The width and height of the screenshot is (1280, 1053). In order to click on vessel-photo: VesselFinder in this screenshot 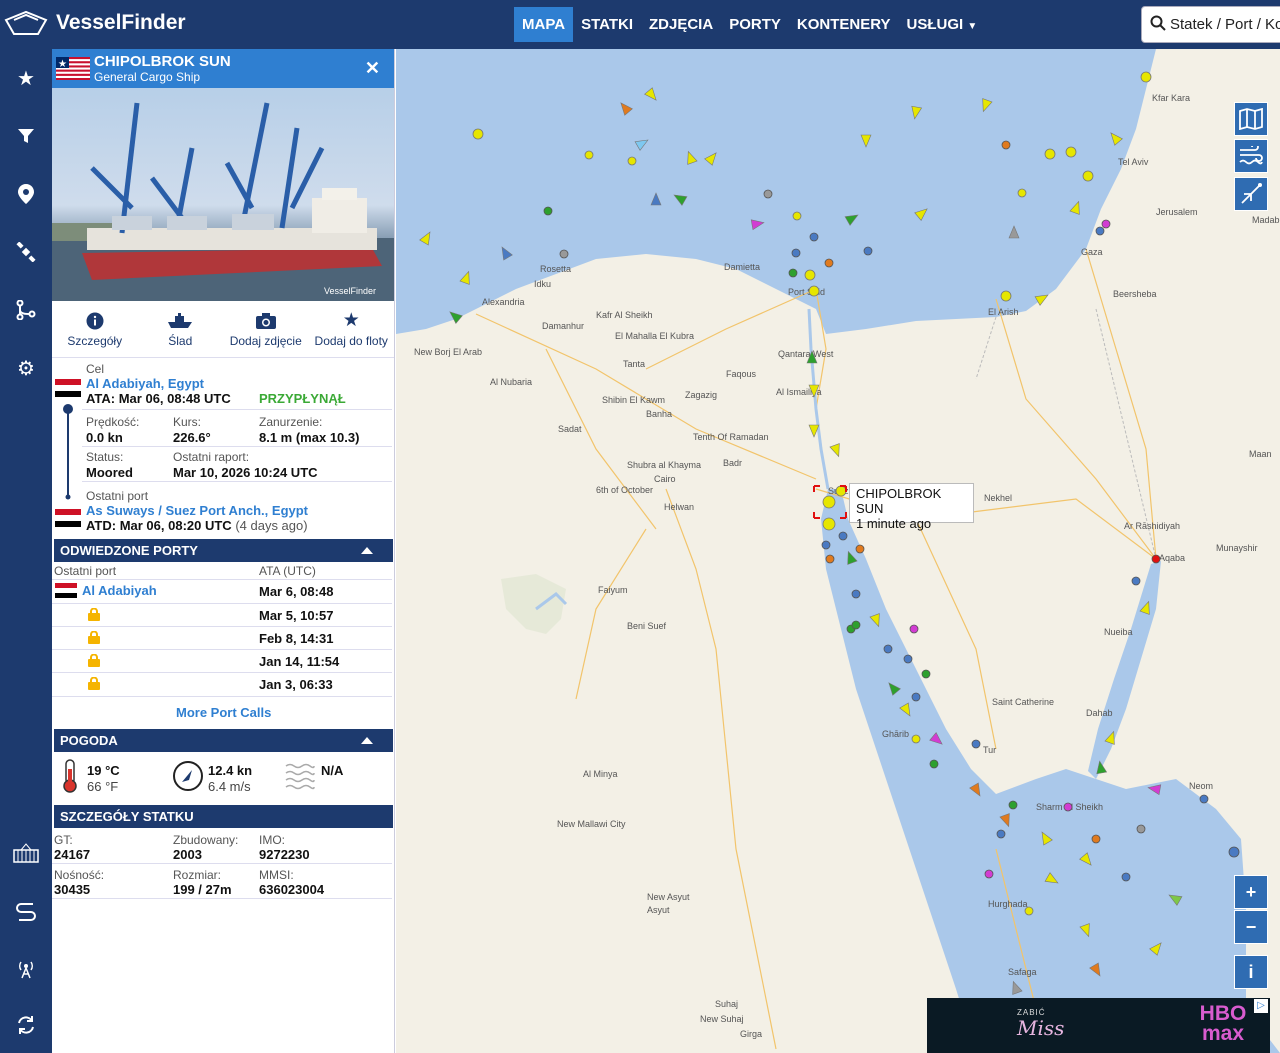, I will do `click(223, 194)`.